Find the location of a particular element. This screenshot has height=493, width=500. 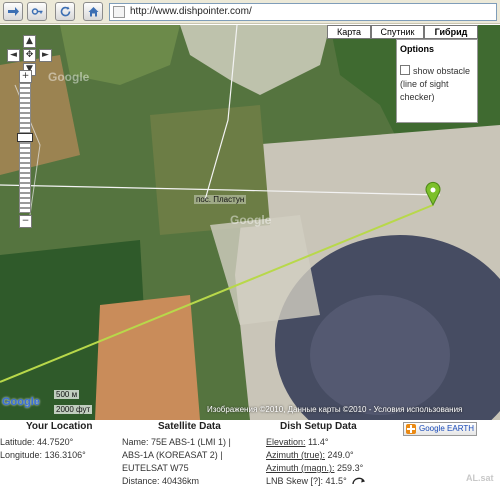

browser-toolbar: http://www.dishpointer.com/ is located at coordinates (250, 12).